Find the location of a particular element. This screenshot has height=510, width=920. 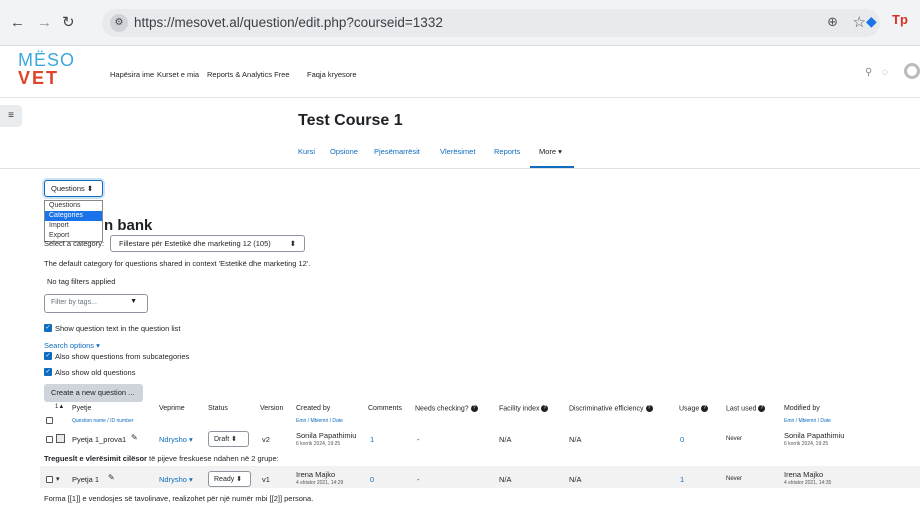

forward-arrow-icon: → is located at coordinates (44, 23).